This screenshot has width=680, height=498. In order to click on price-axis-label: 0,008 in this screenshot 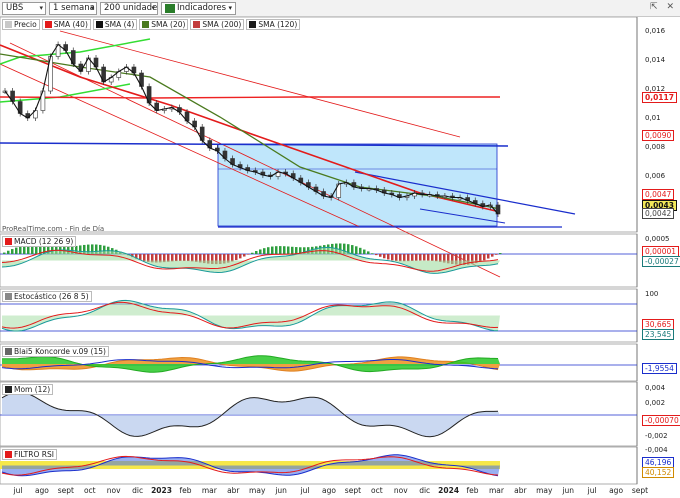, I will do `click(655, 147)`.